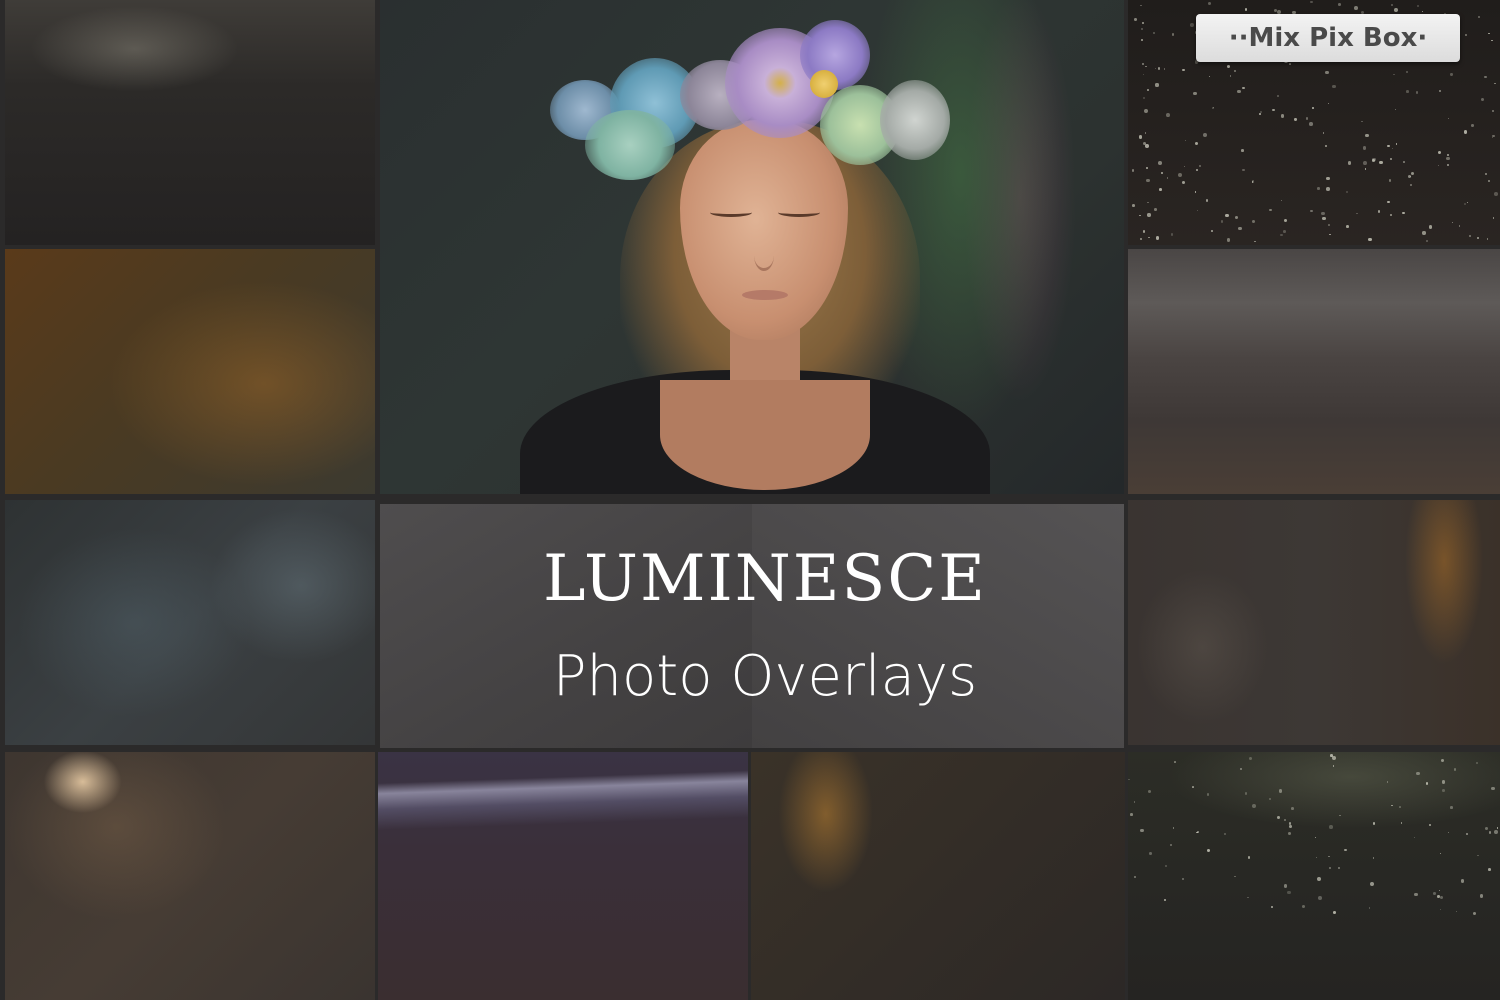 The height and width of the screenshot is (1000, 1500). I want to click on overlay-tile-dark-top-blur, so click(190, 122).